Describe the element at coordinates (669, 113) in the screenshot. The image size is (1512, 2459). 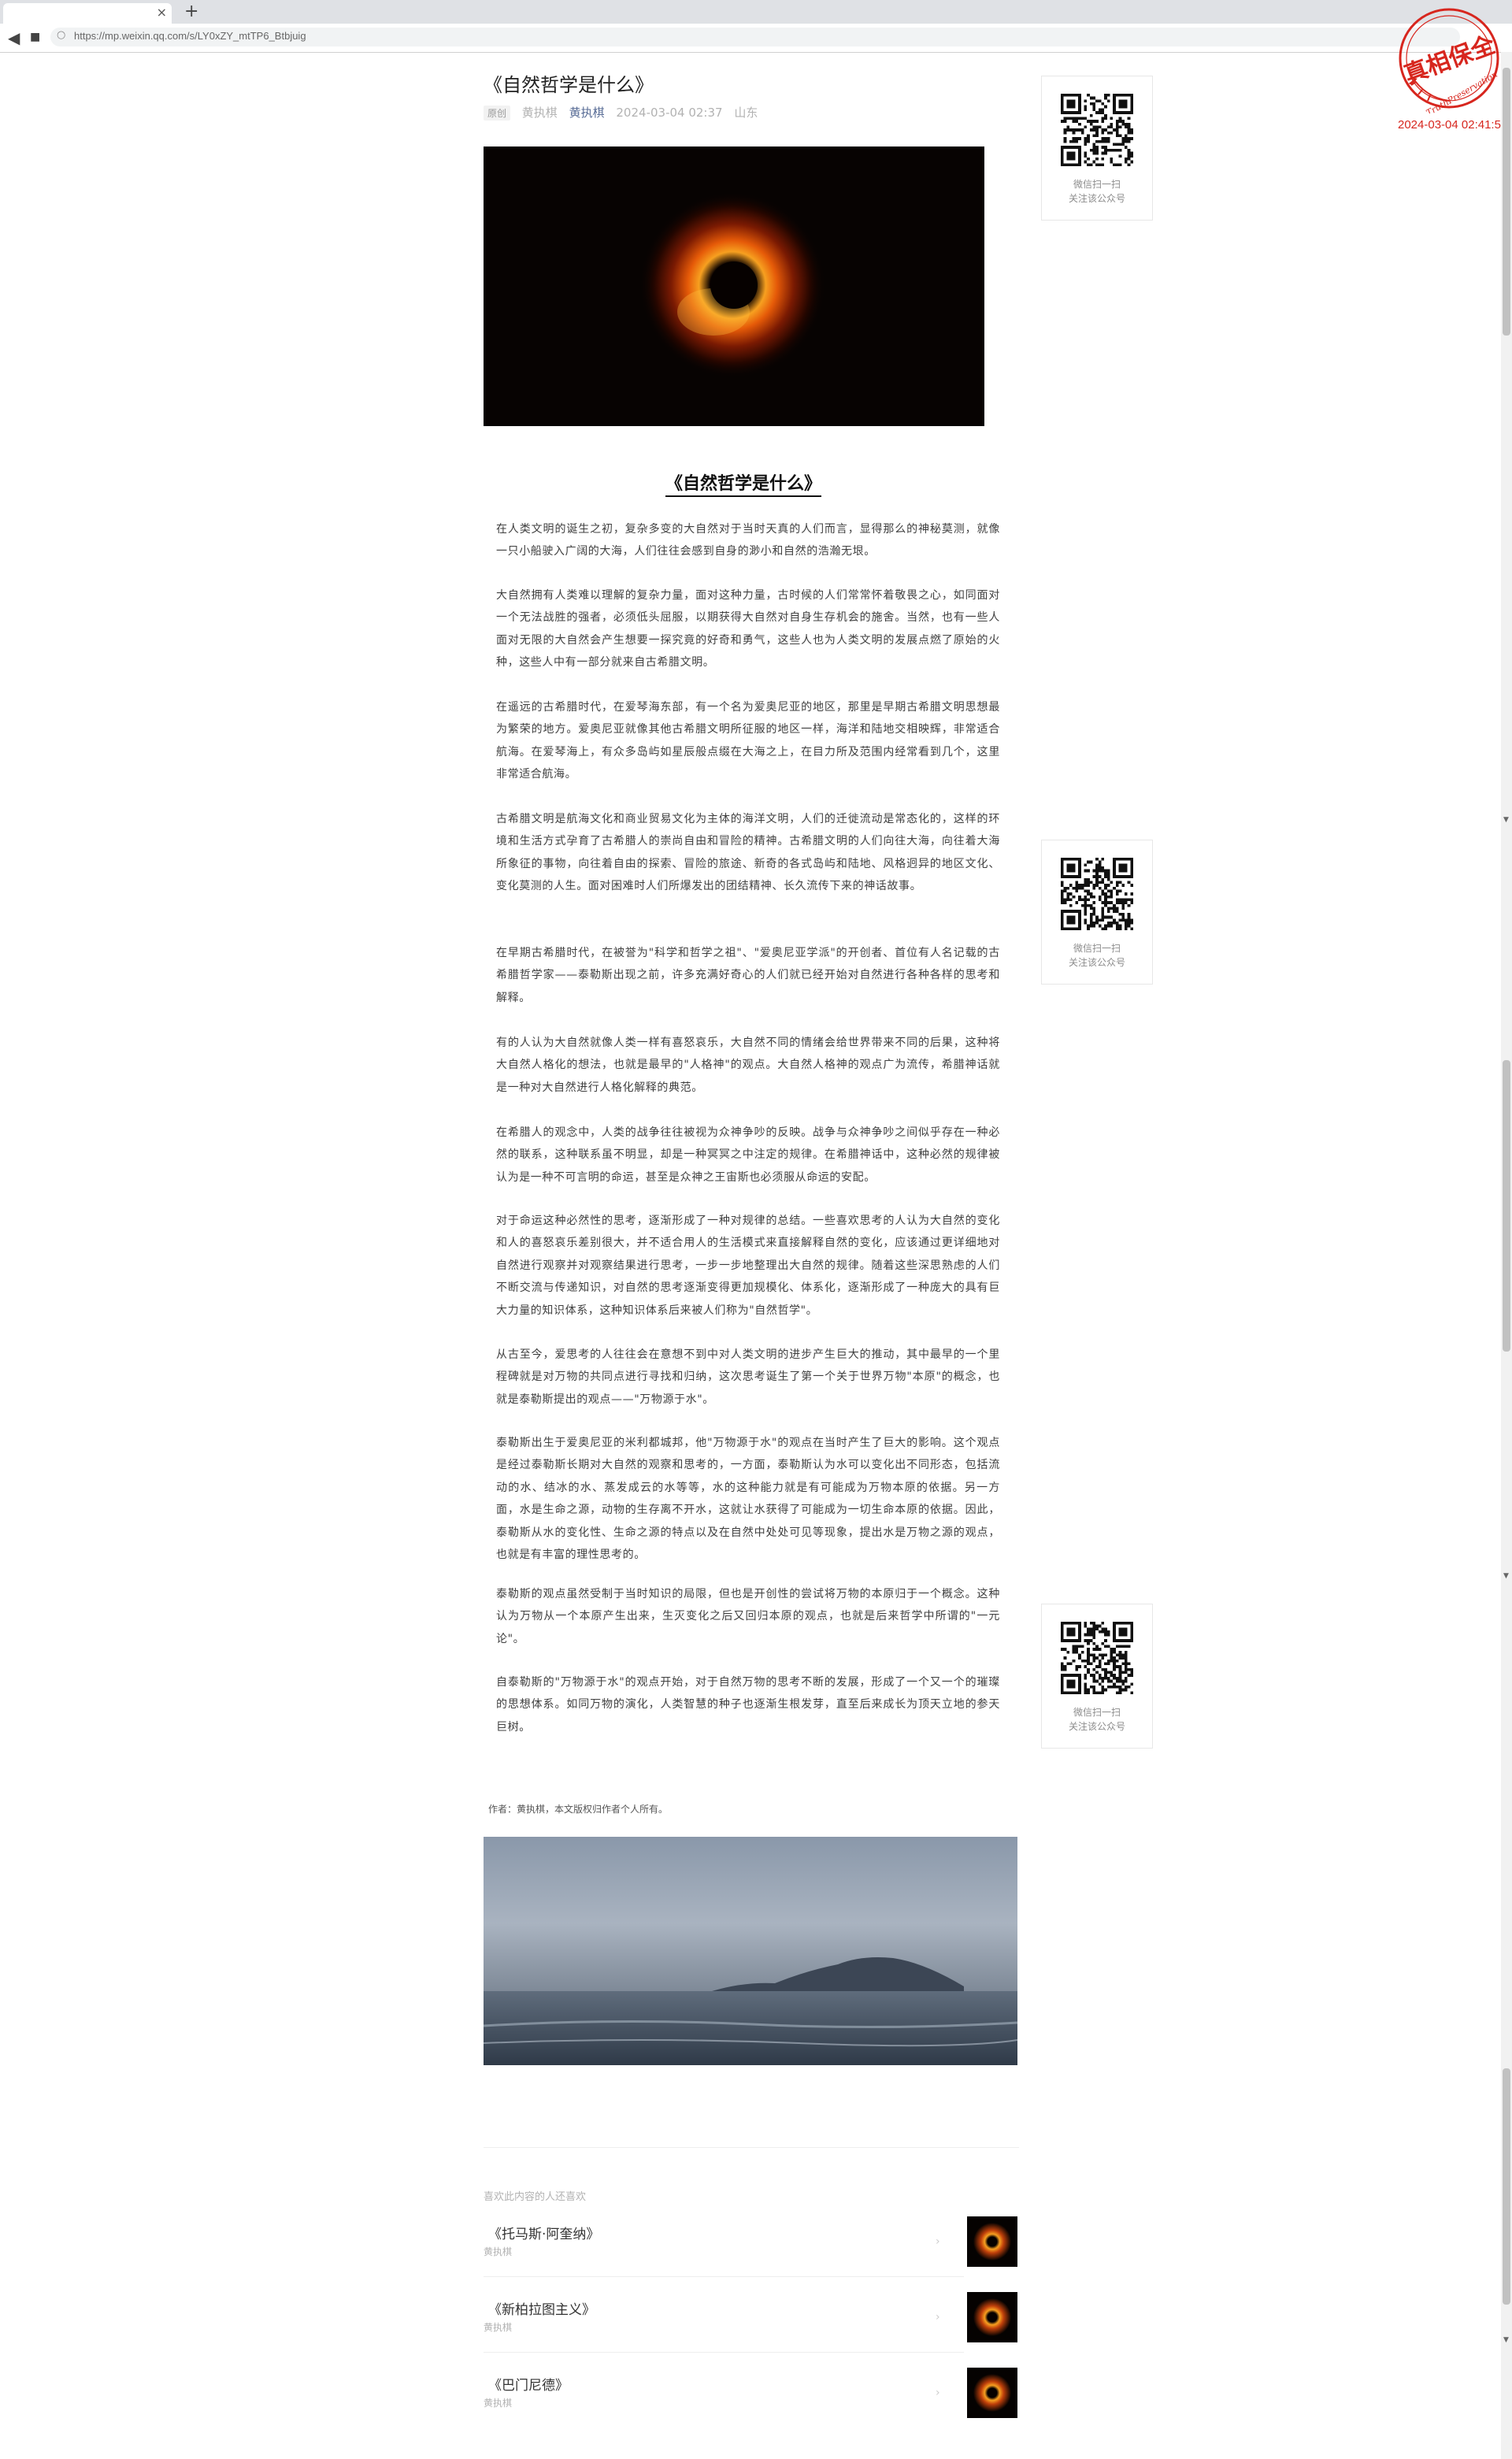
I see `publish-date: 2024-03-04 02:37` at that location.